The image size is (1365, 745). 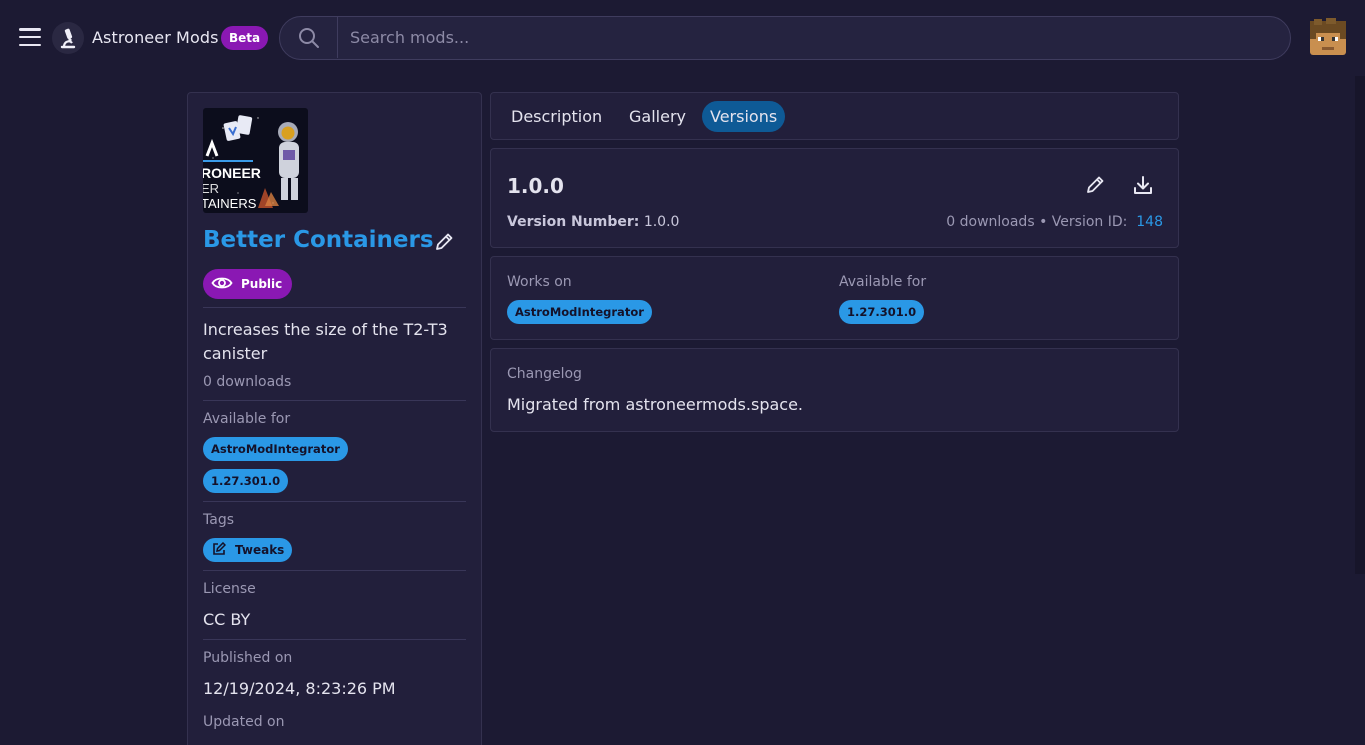 What do you see at coordinates (299, 688) in the screenshot?
I see `published-value: 12/19/2024, 8:23:26 PM` at bounding box center [299, 688].